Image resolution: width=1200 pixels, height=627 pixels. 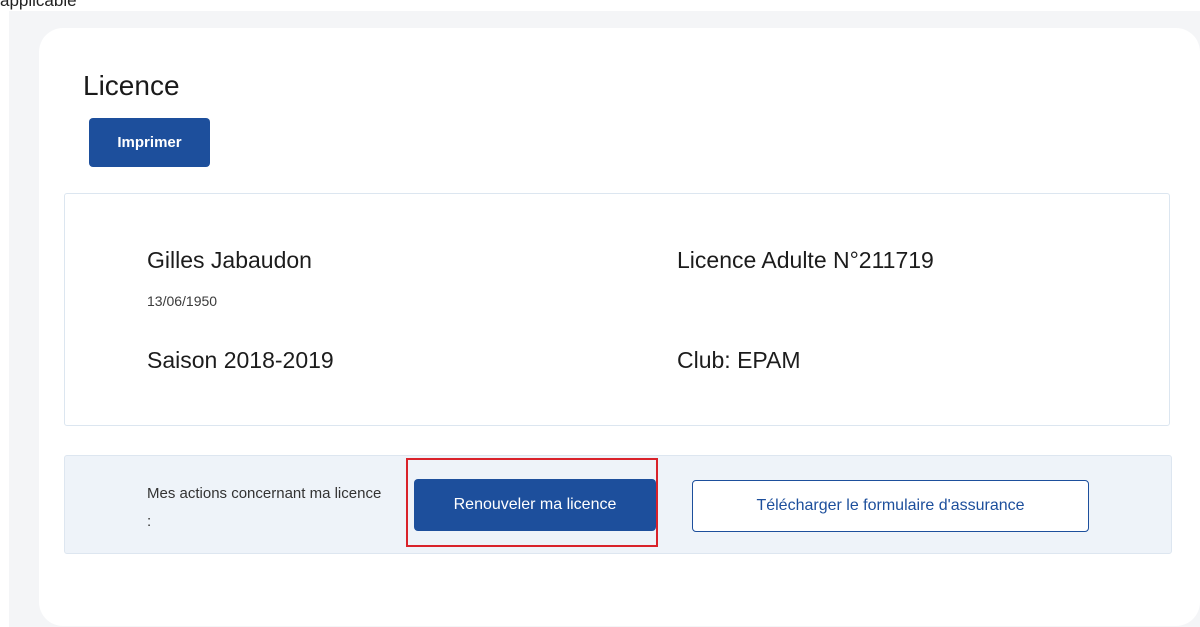 I want to click on licence-number: Licence Adulte N°211719, so click(x=805, y=260).